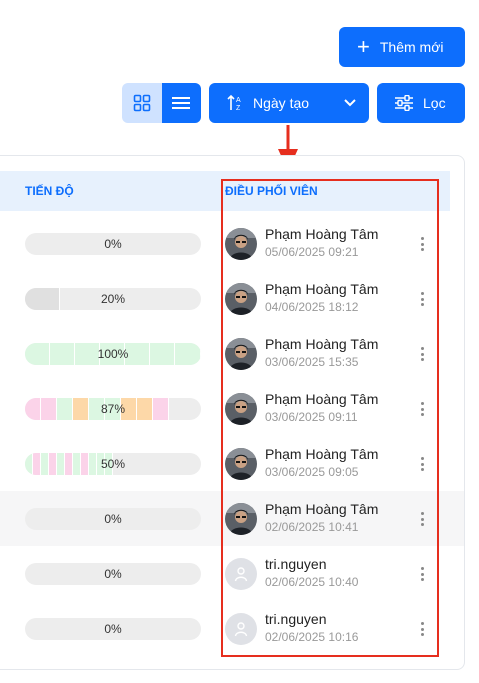  I want to click on progress-label: 100%, so click(113, 354).